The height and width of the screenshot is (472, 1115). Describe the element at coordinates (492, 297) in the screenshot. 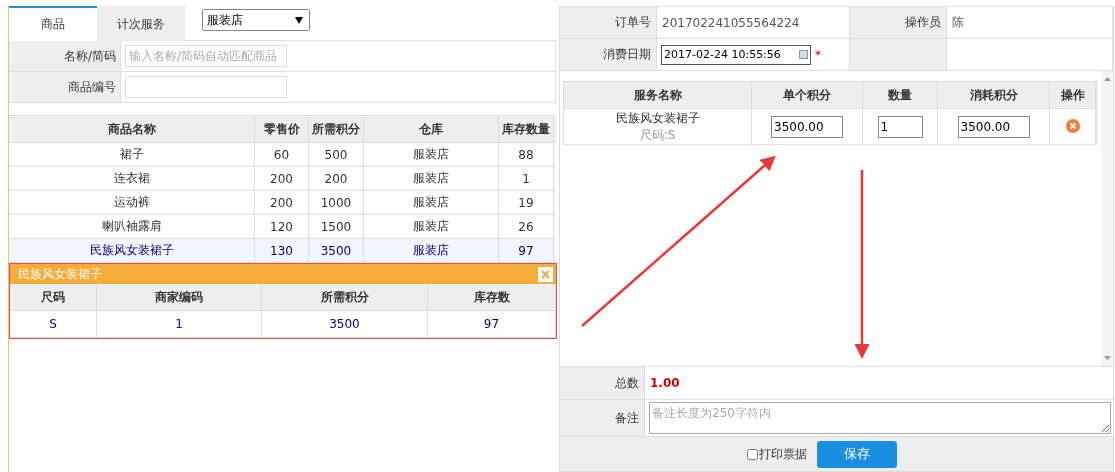

I see `column-header: 库存数` at that location.